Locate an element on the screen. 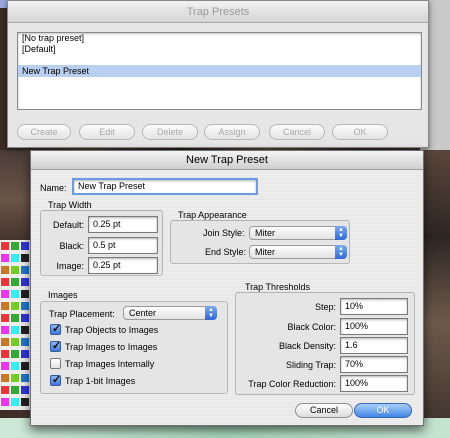 Image resolution: width=450 pixels, height=438 pixels. trap-1-bit-images-label: Trap 1-bit Images is located at coordinates (100, 381).